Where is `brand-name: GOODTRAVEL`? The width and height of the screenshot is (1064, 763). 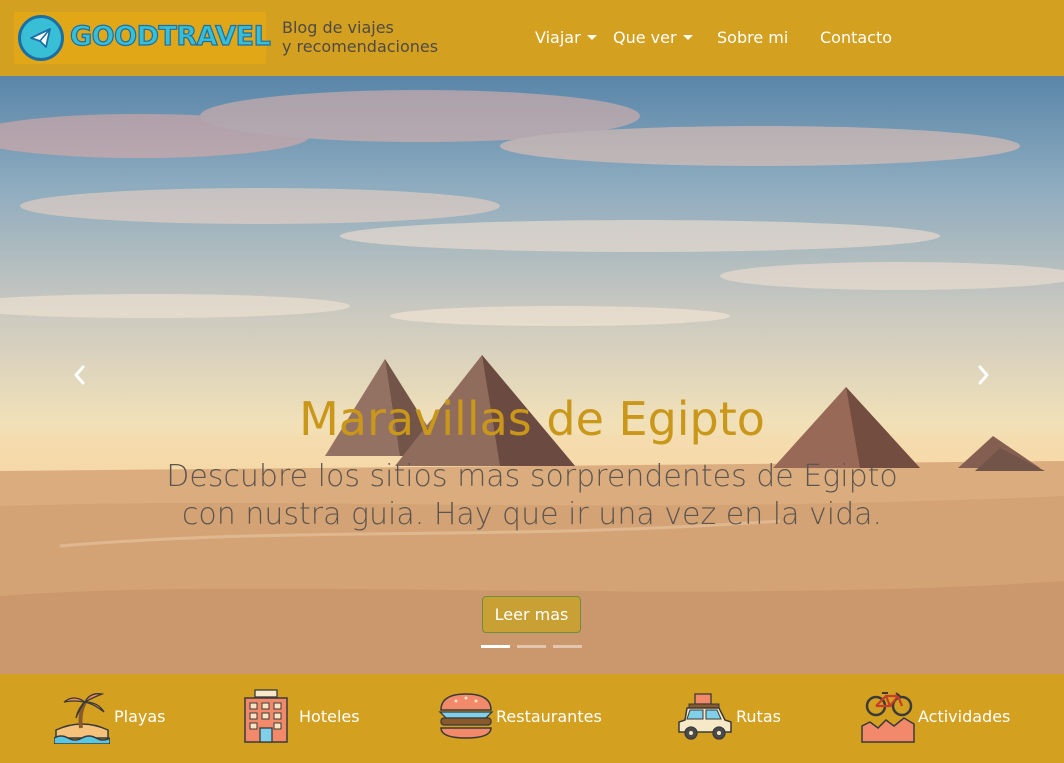 brand-name: GOODTRAVEL is located at coordinates (170, 36).